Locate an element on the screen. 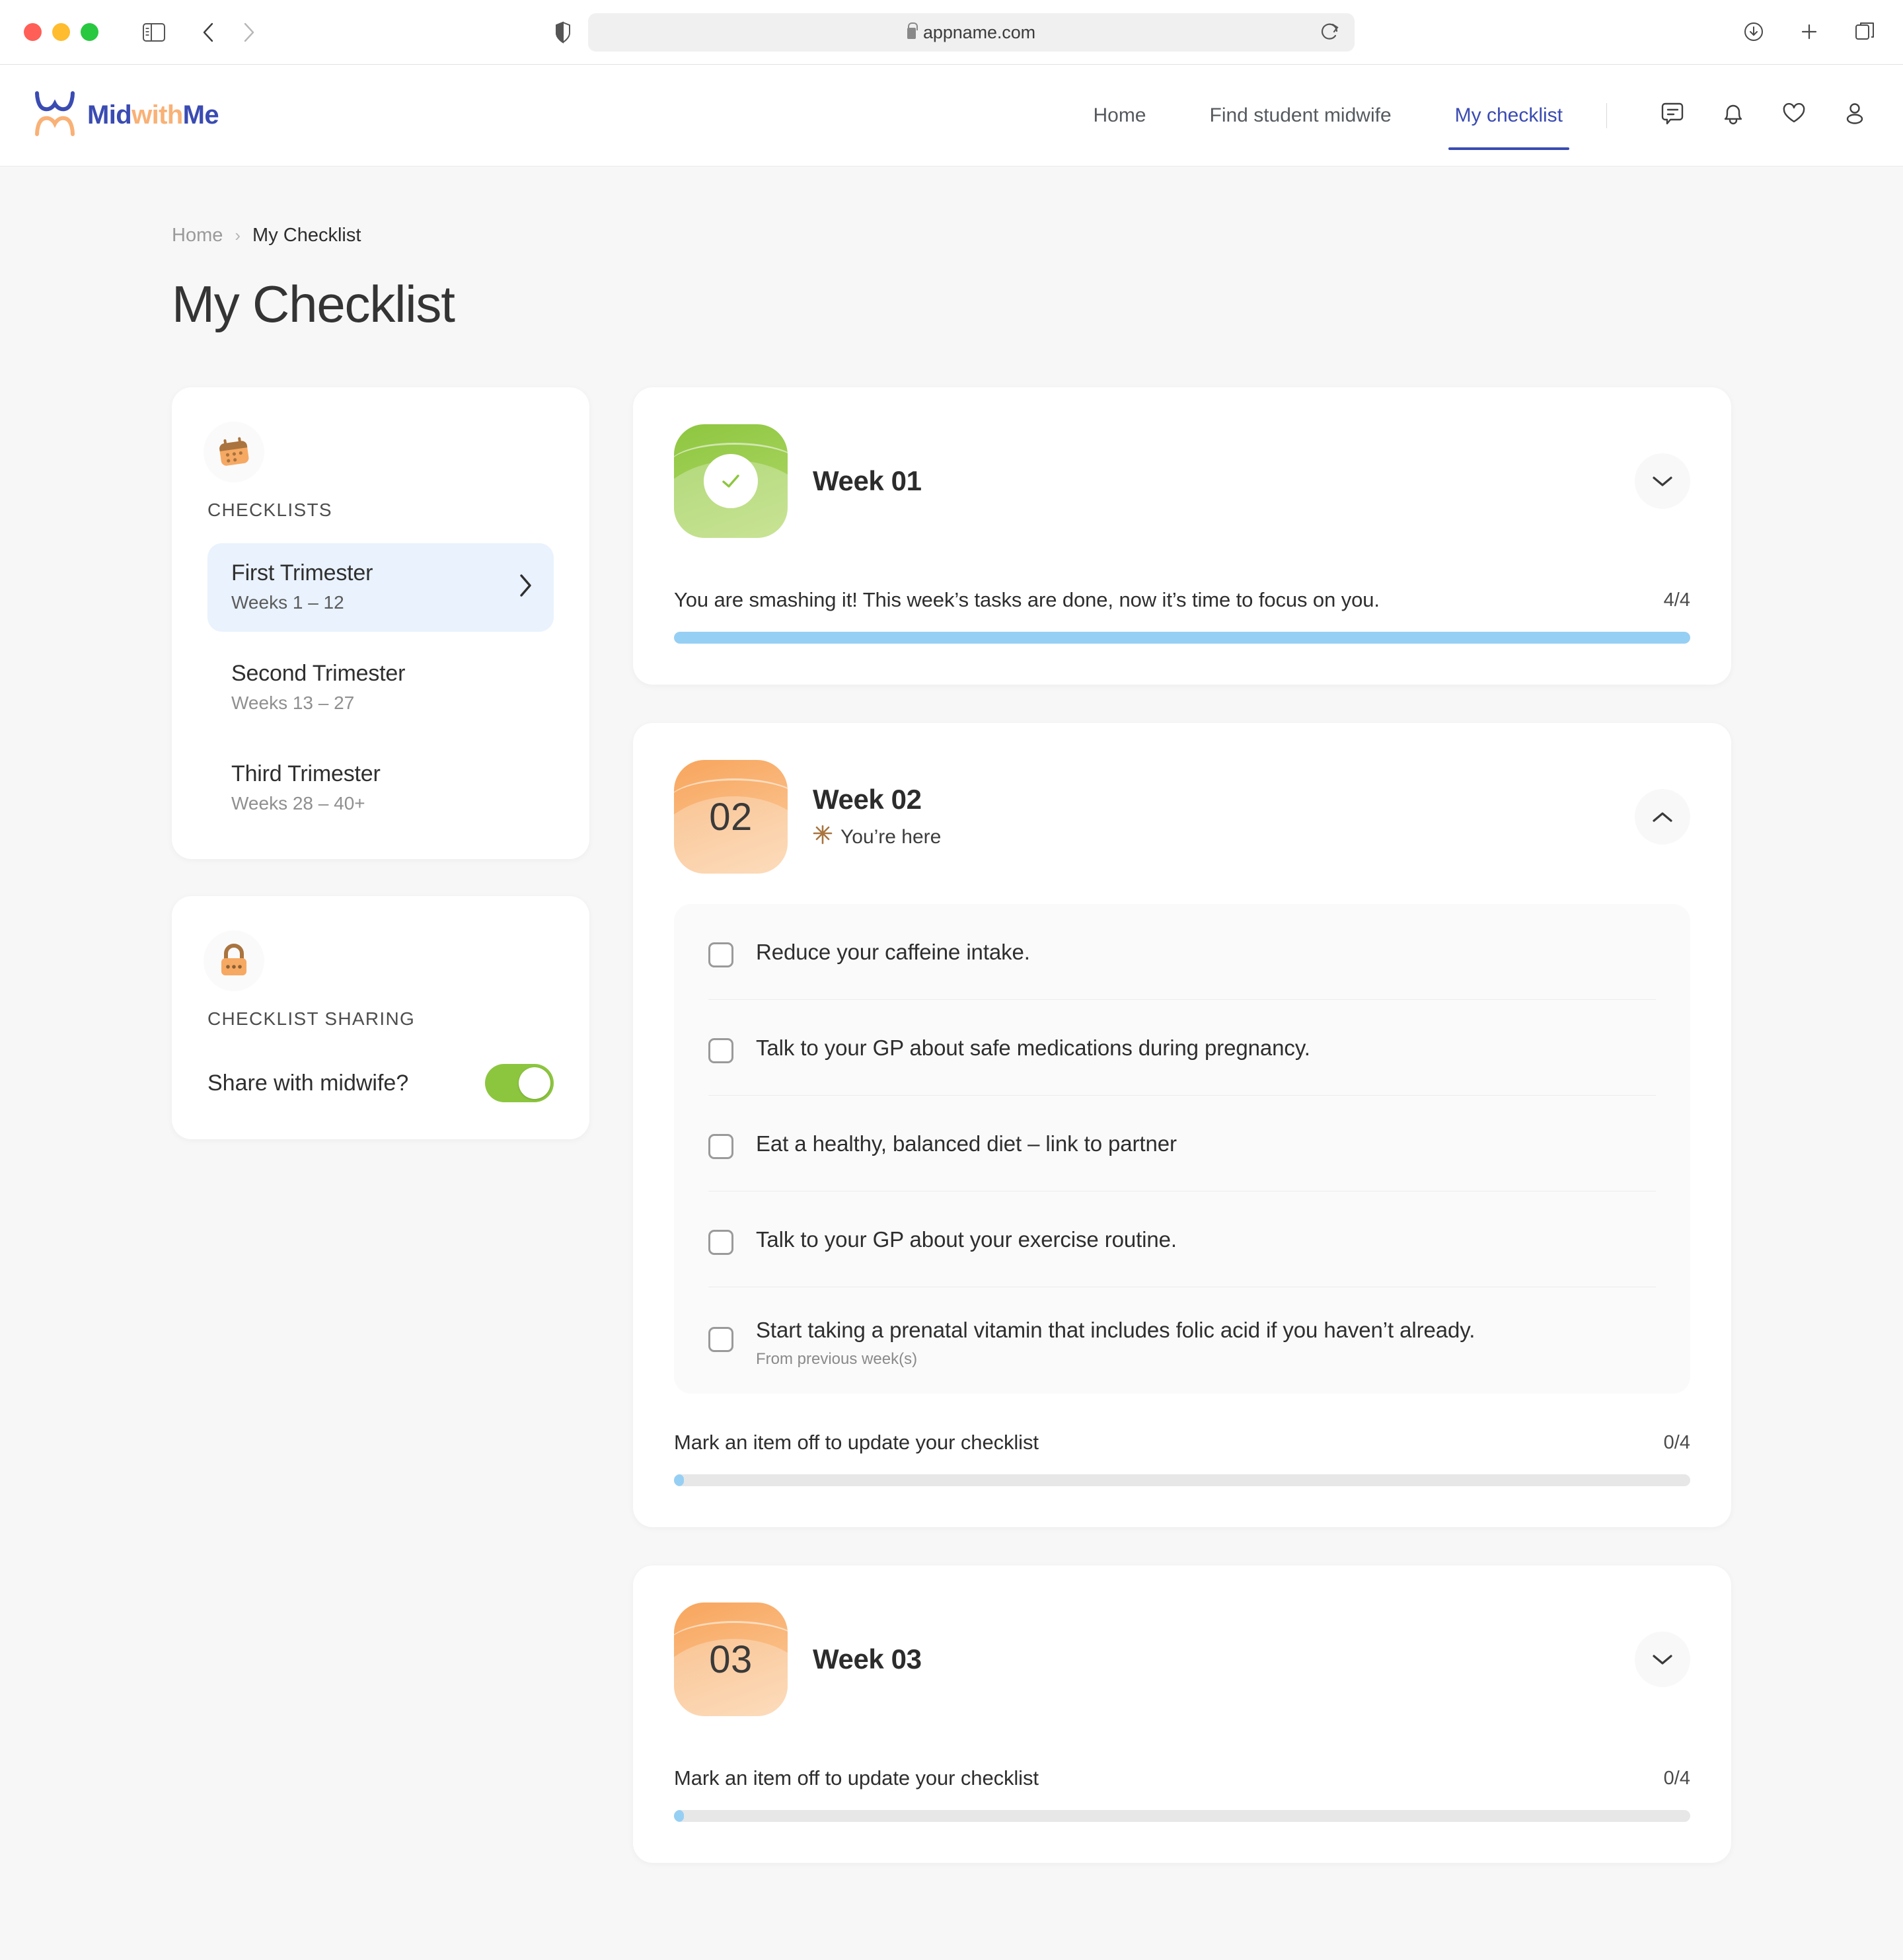 Image resolution: width=1903 pixels, height=1960 pixels. header-icon-group is located at coordinates (1764, 115).